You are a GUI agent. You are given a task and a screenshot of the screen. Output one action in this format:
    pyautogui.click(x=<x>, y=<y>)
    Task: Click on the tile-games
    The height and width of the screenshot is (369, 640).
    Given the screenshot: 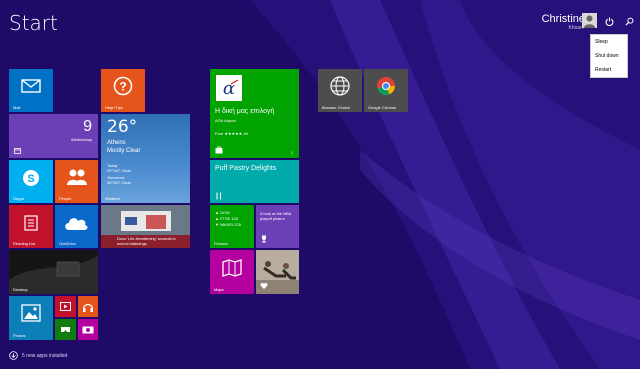 What is the action you would take?
    pyautogui.click(x=65, y=329)
    